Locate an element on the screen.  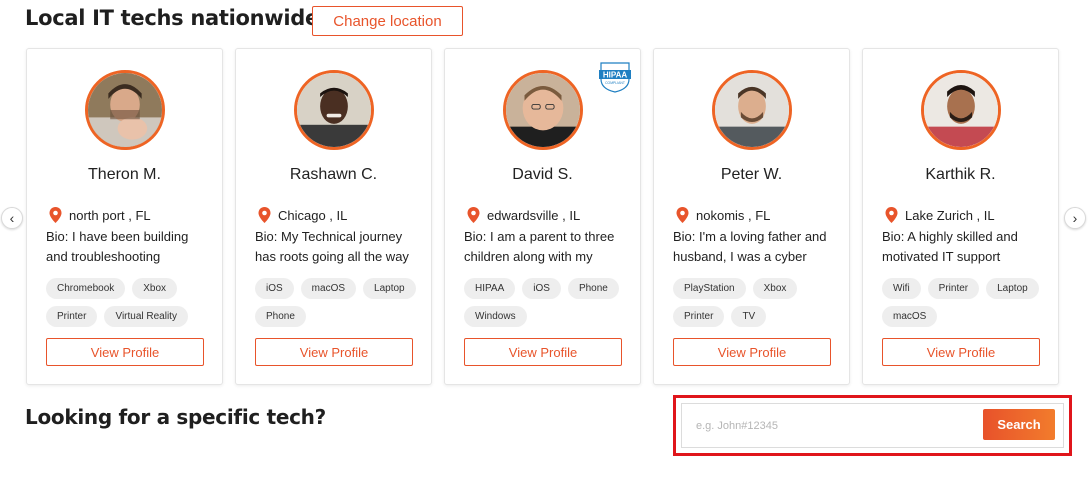
tag-list: iOS macOS Laptop Phone is located at coordinates (340, 302).